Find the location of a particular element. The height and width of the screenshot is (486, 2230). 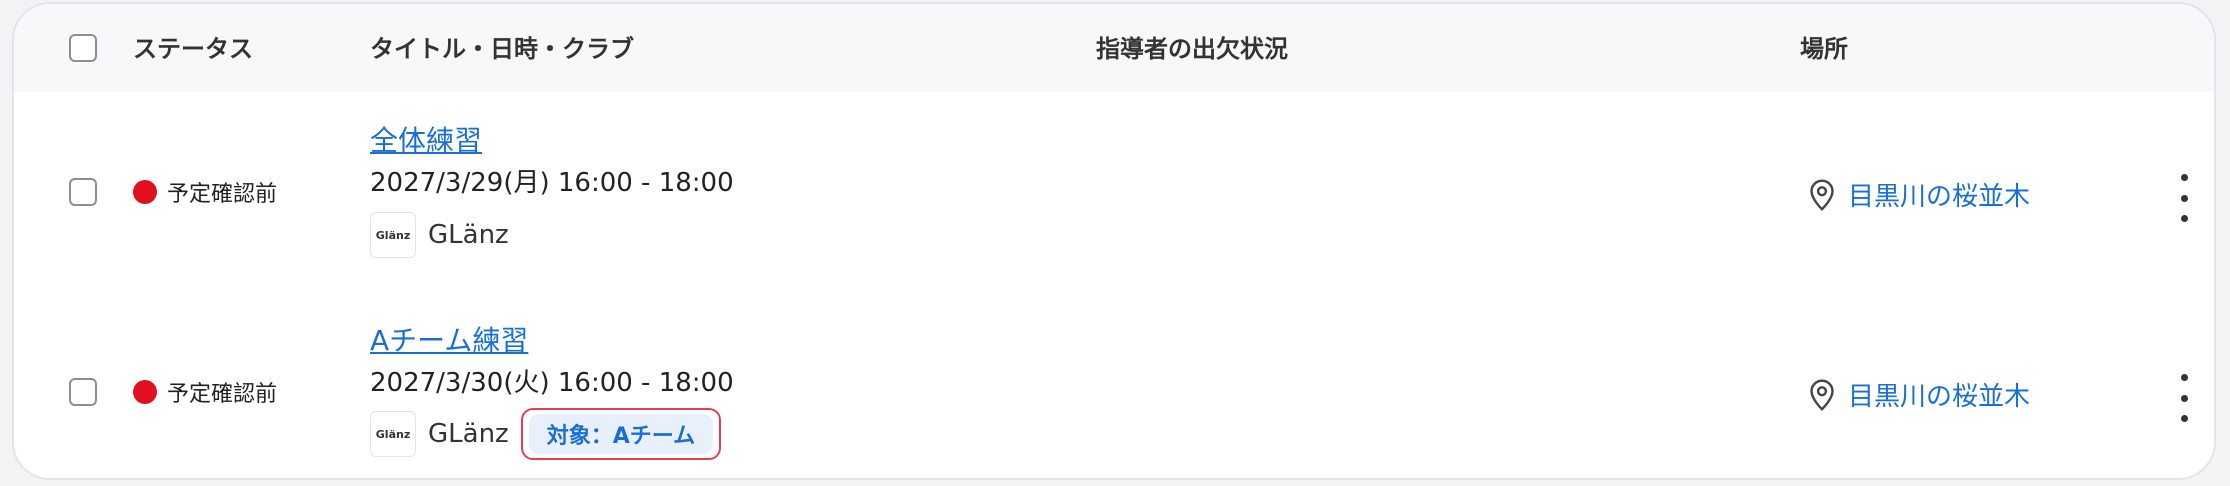

target-team-label: 対象：Aチーム is located at coordinates (621, 434).